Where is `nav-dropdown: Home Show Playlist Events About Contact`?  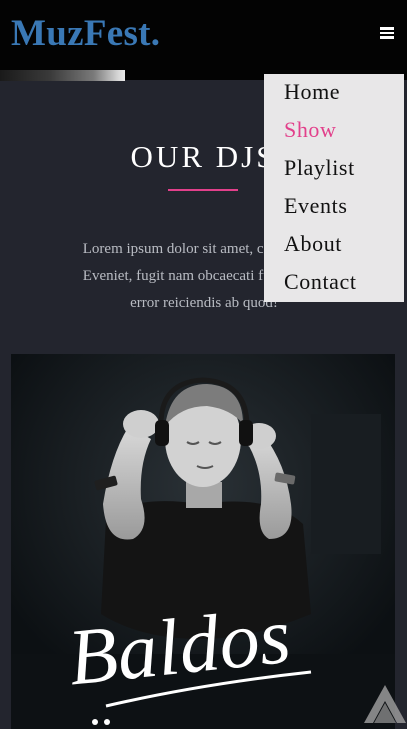 nav-dropdown: Home Show Playlist Events About Contact is located at coordinates (334, 188).